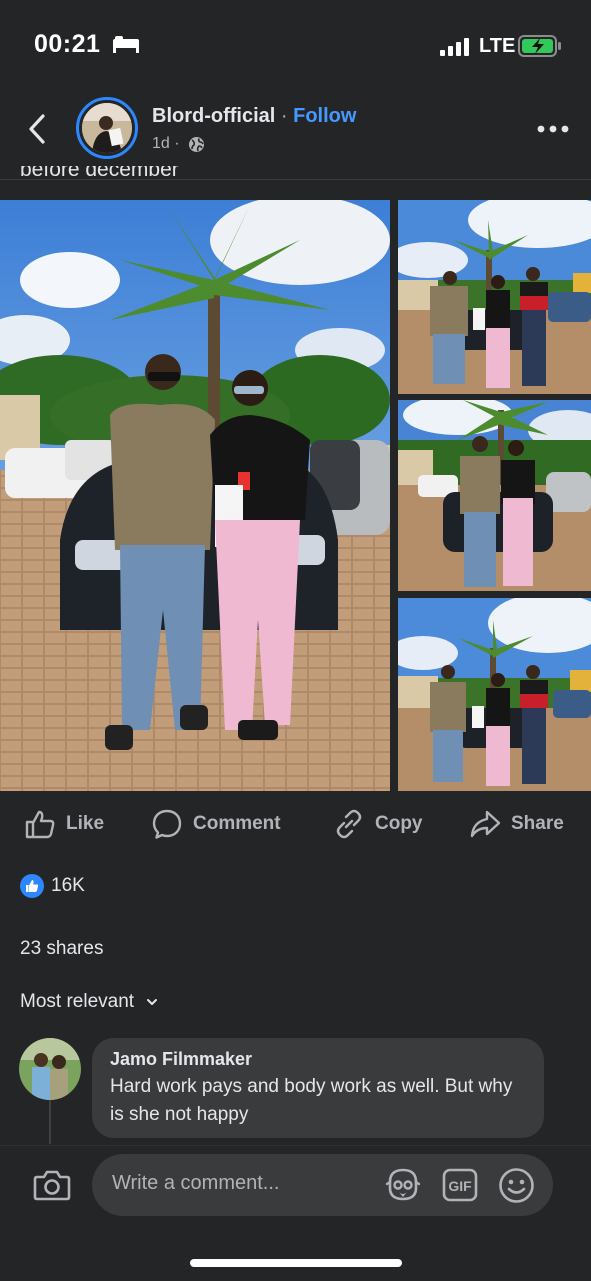 The image size is (591, 1281). Describe the element at coordinates (77, 1001) in the screenshot. I see `sort-label: Most relevant` at that location.